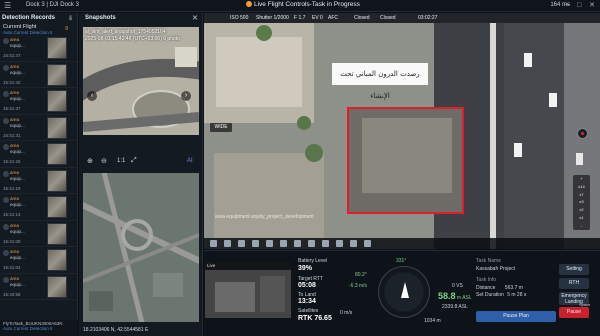 The image size is (600, 336). I want to click on app-title: Dock 3 | DJI Dock 3, so click(52, 5).